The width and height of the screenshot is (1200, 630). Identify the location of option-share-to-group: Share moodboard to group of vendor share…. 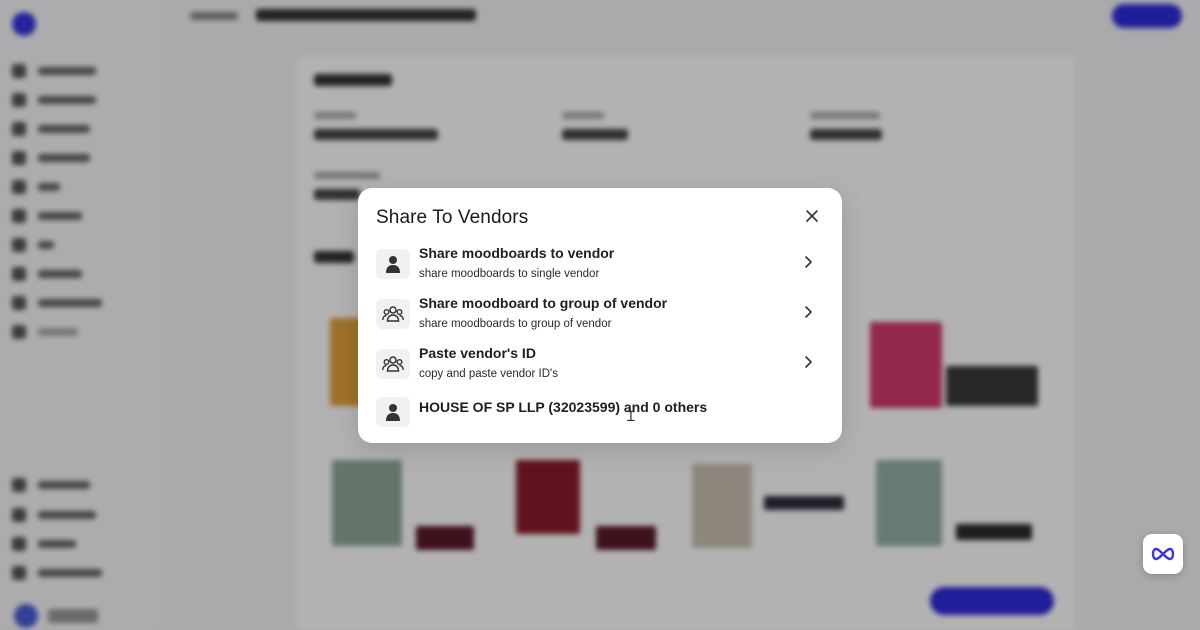
(600, 316).